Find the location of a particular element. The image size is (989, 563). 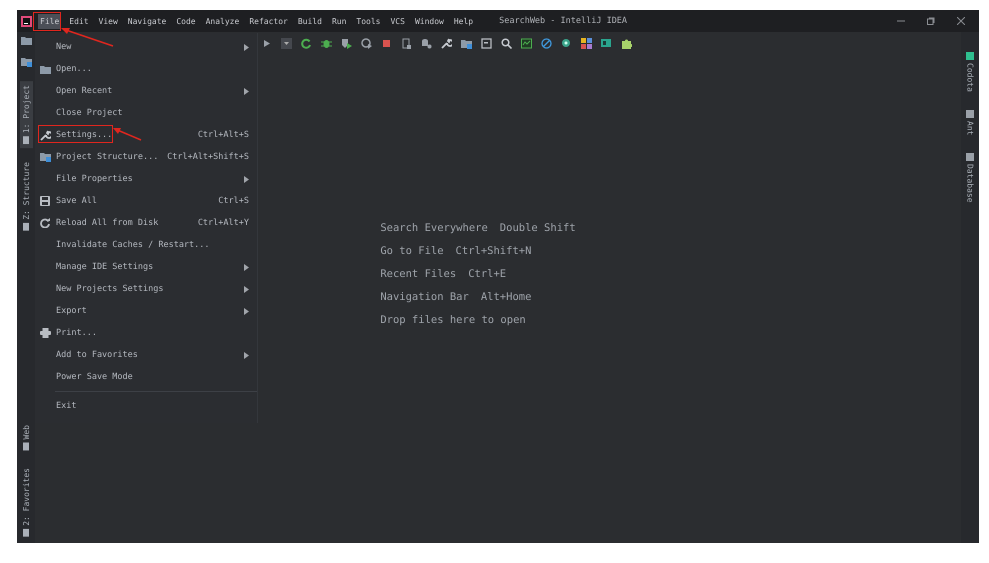

menu-item: New Projects Settings is located at coordinates (146, 289).